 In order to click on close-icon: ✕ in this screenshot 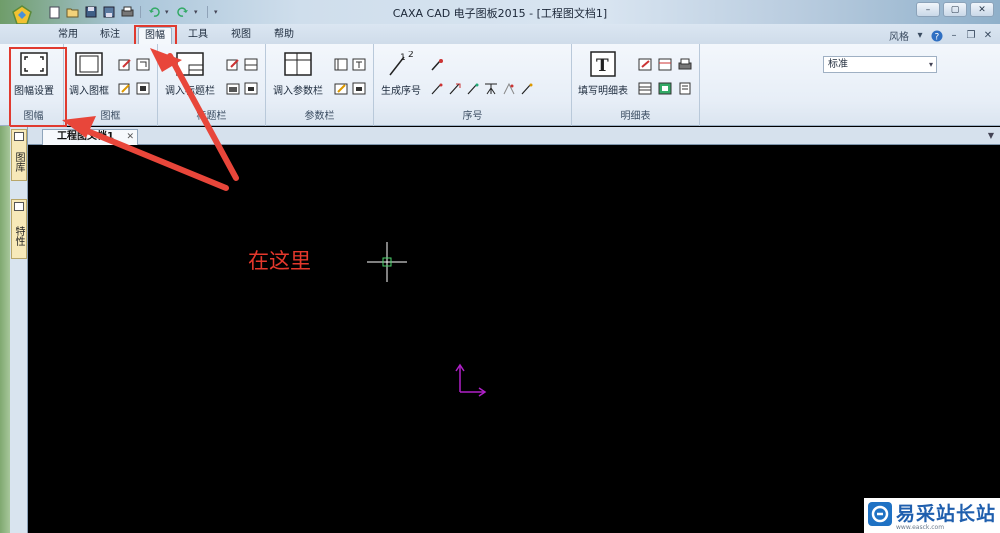, I will do `click(130, 137)`.